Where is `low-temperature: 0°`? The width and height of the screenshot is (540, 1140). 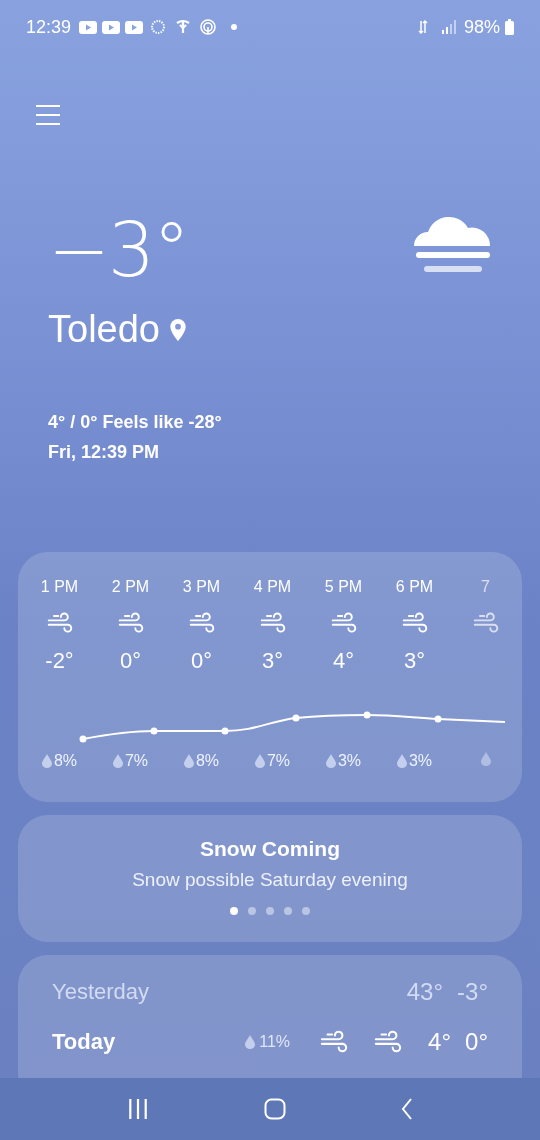
low-temperature: 0° is located at coordinates (476, 1042).